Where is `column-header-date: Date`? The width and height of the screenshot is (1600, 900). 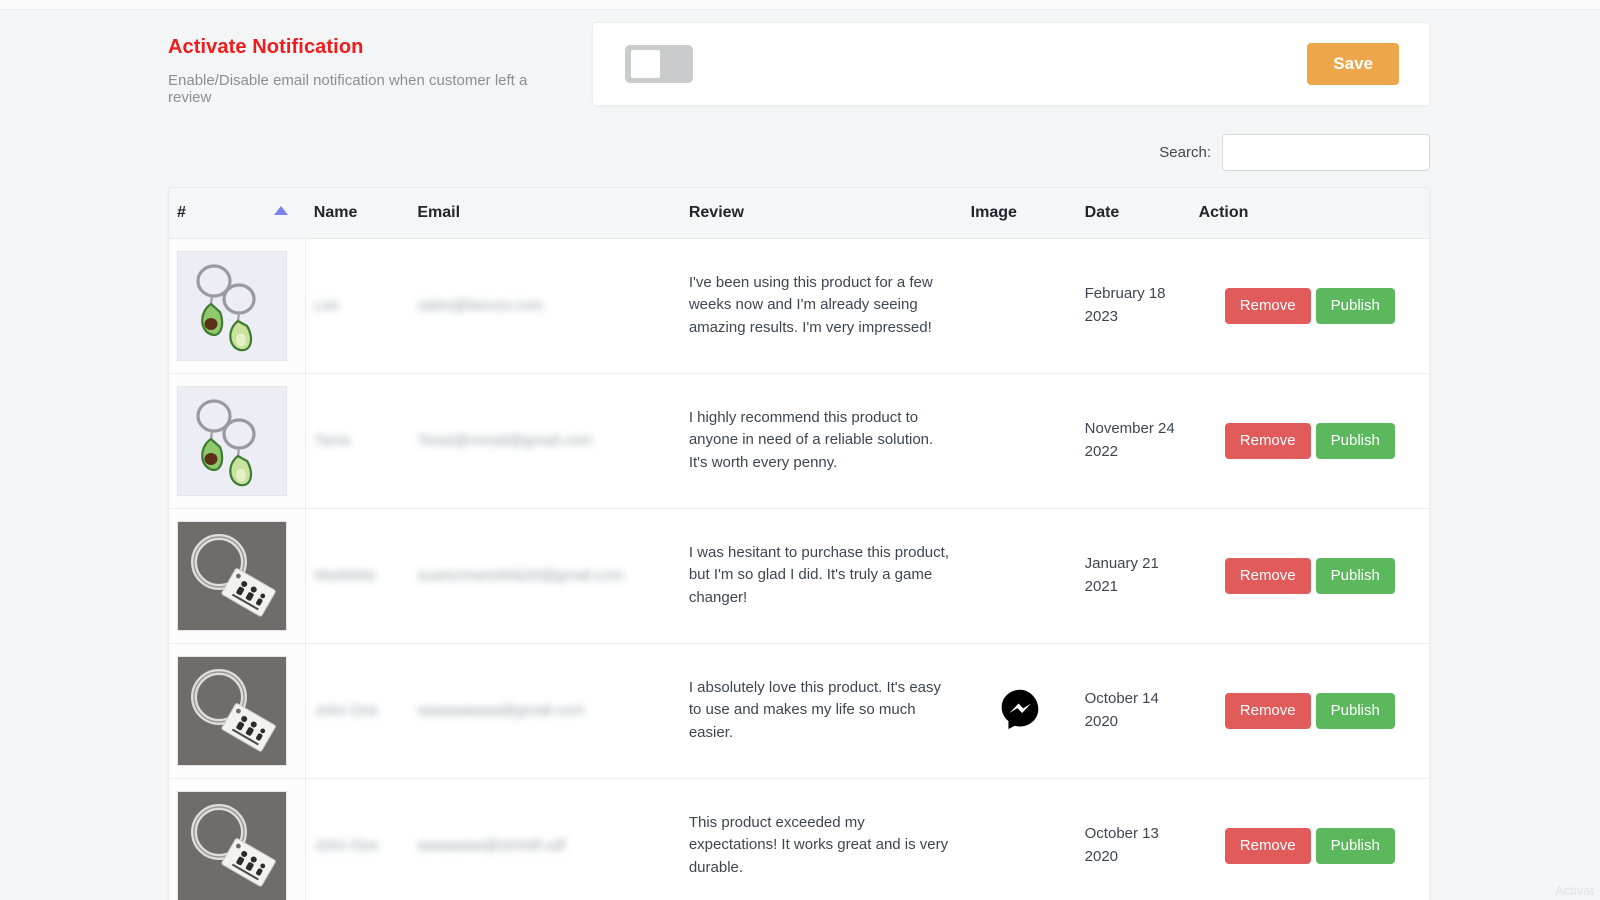
column-header-date: Date is located at coordinates (1133, 213).